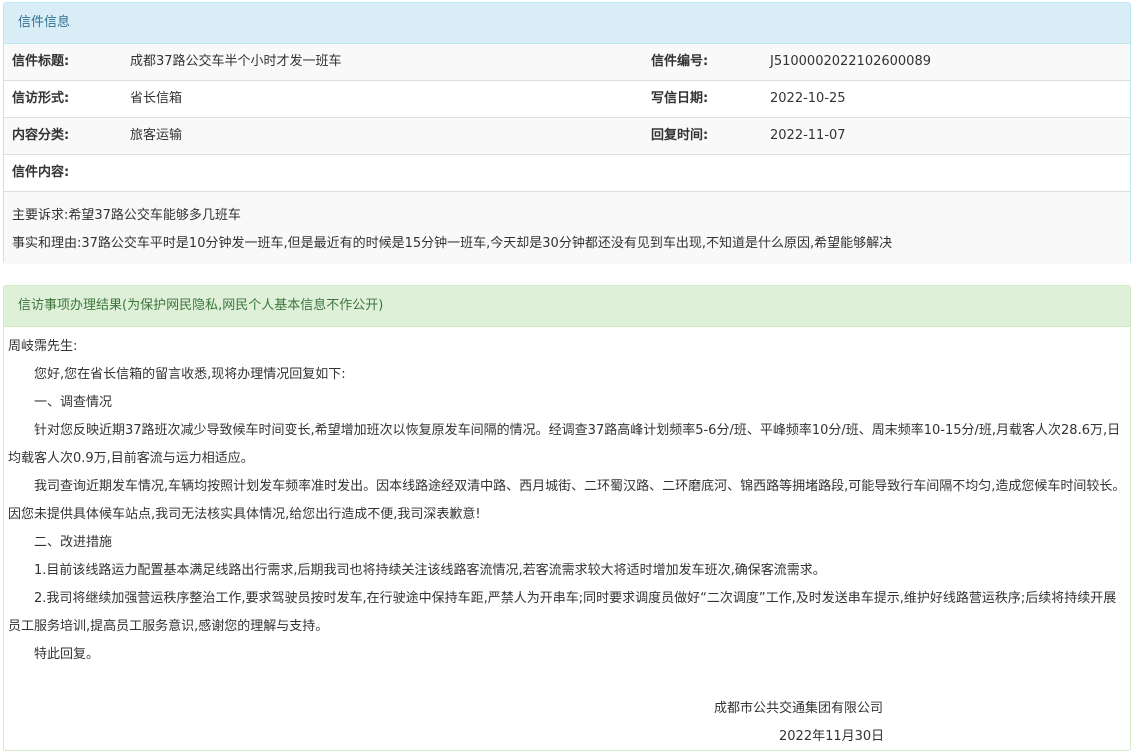  Describe the element at coordinates (156, 98) in the screenshot. I see `form-value: 省长信箱` at that location.